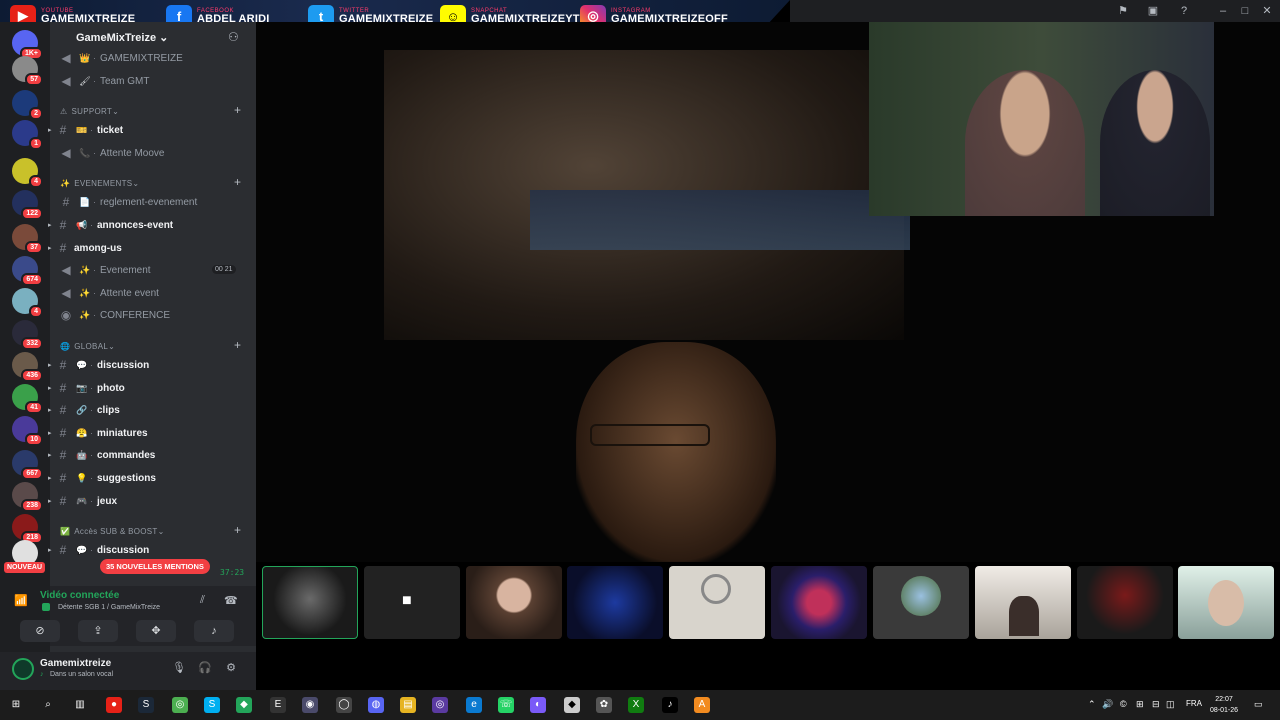  Describe the element at coordinates (80, 705) in the screenshot. I see `task-view-icon: ▥` at that location.